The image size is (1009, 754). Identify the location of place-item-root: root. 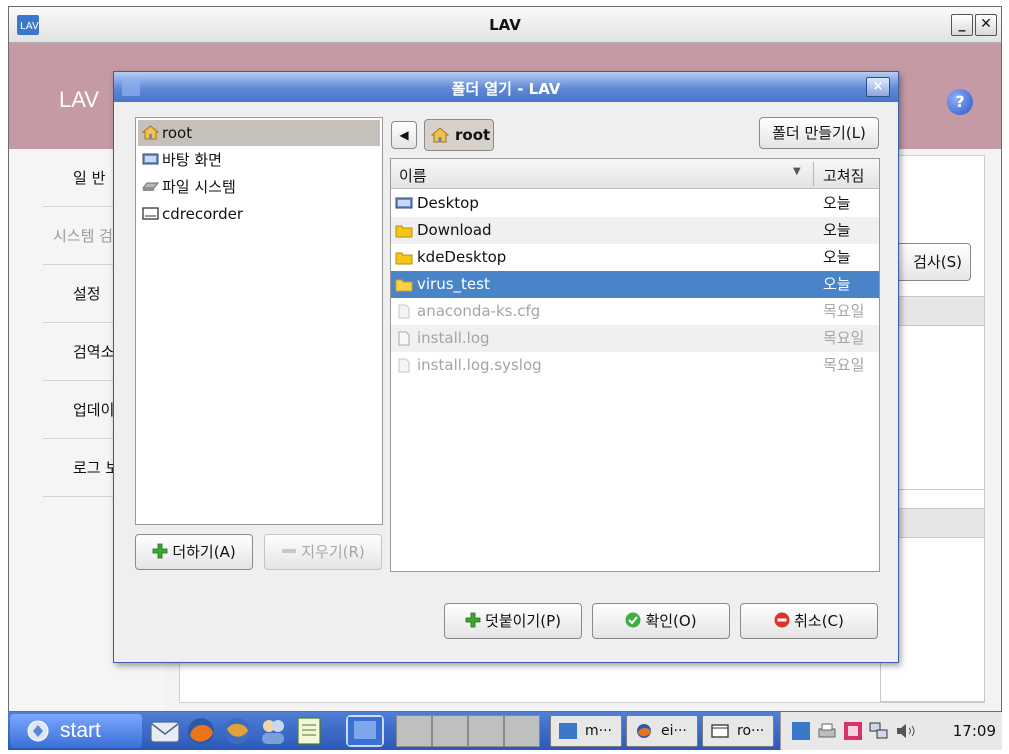
(259, 133).